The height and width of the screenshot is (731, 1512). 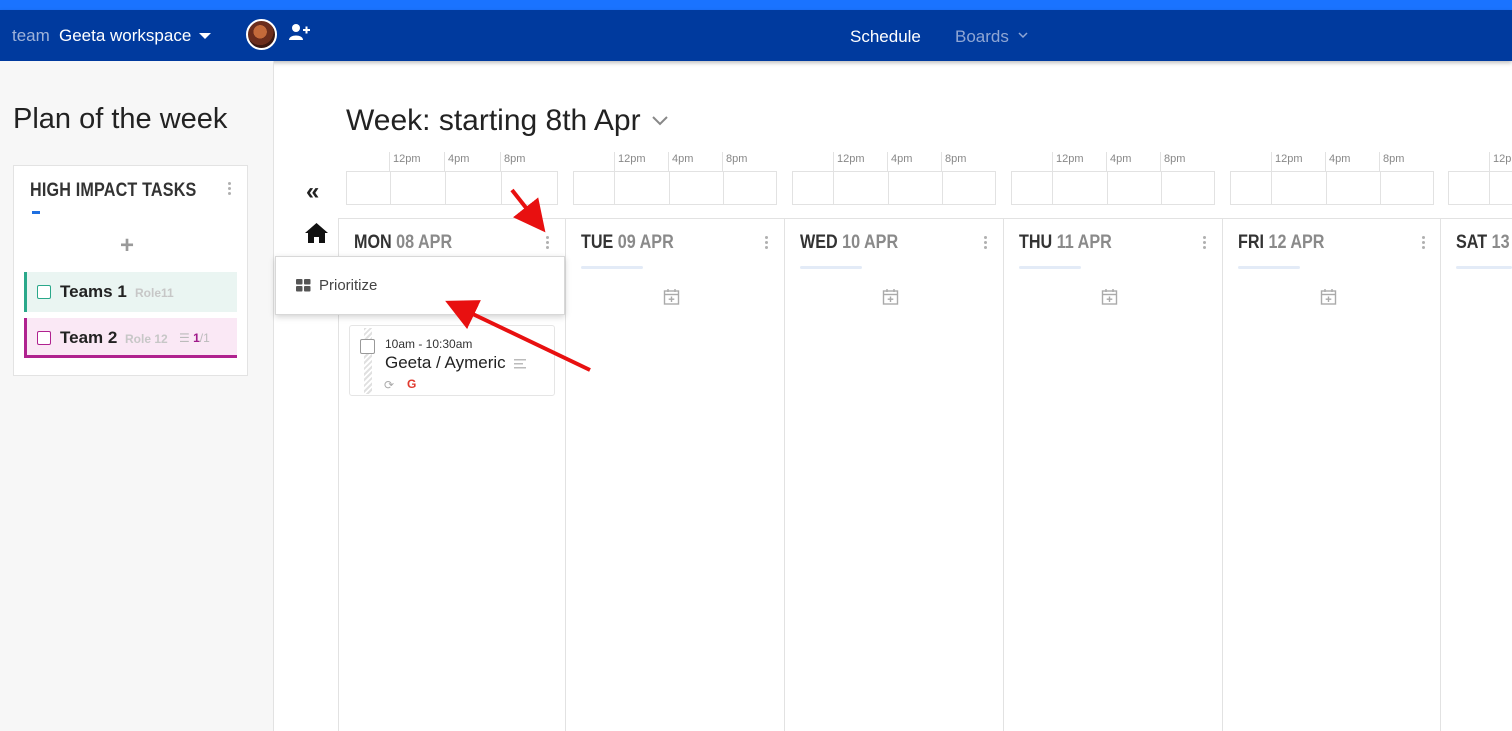 I want to click on event-checkbox, so click(x=367, y=346).